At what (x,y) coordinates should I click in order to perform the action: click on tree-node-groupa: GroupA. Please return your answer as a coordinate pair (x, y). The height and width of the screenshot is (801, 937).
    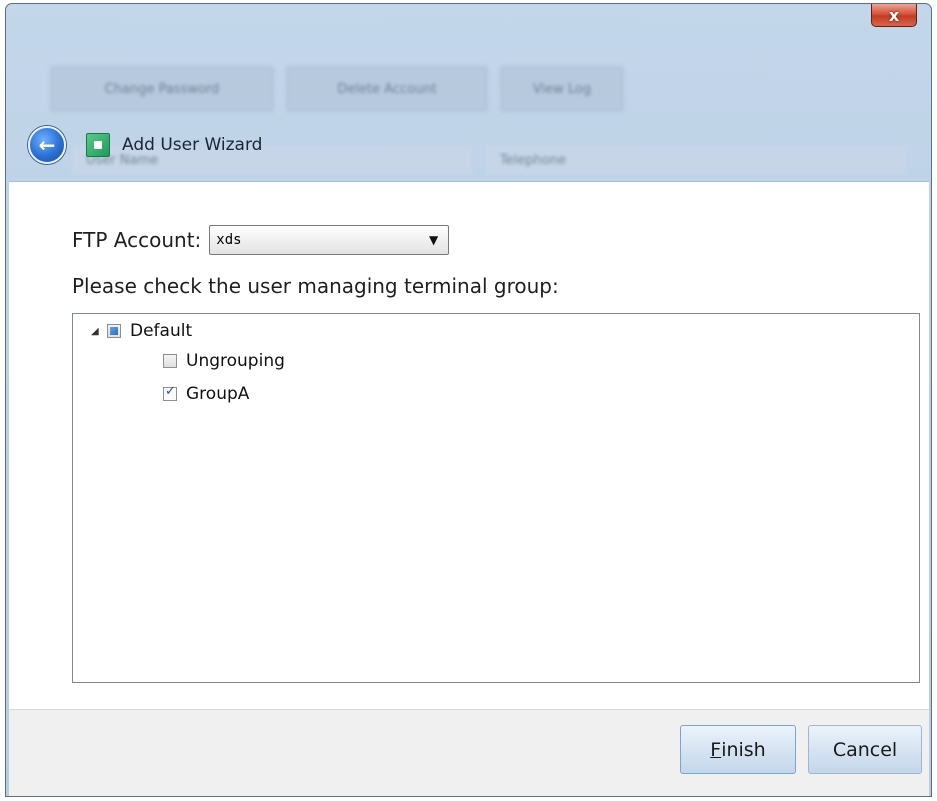
    Looking at the image, I should click on (206, 394).